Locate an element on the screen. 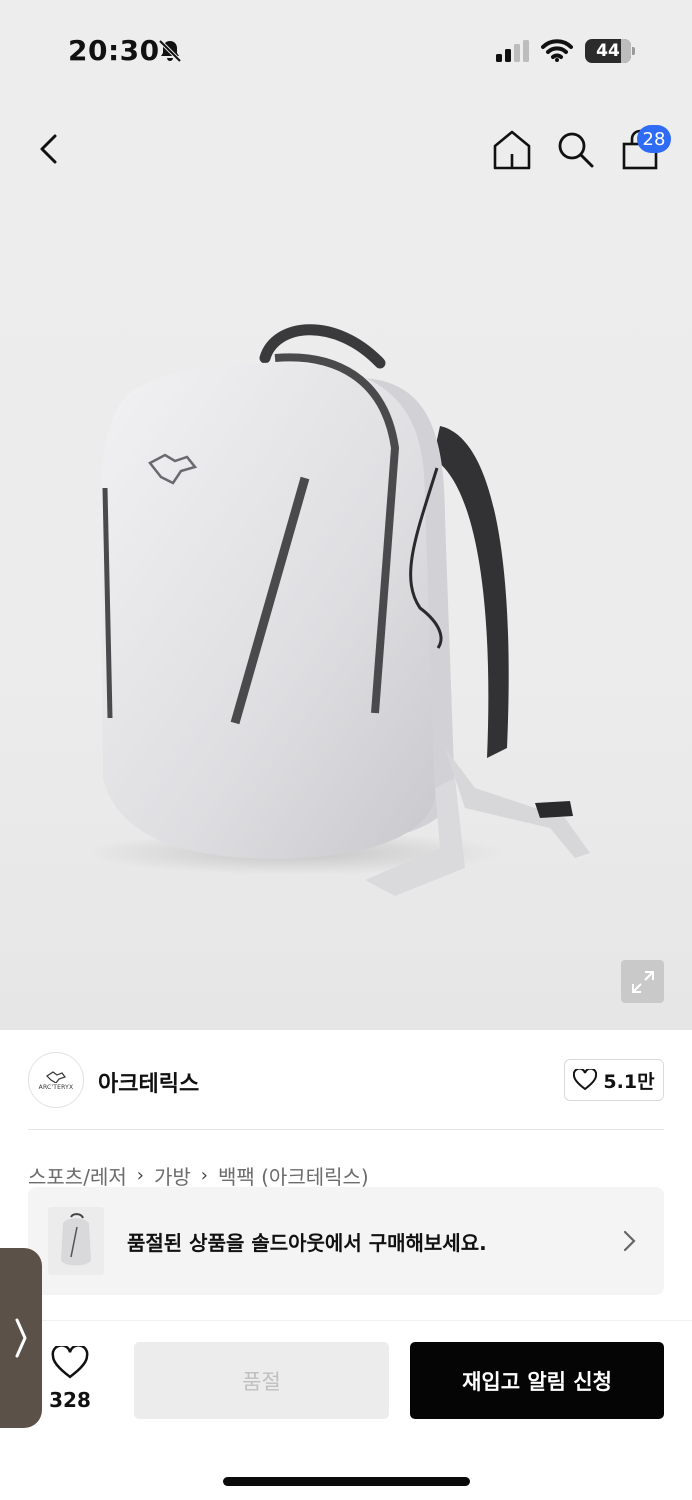 Image resolution: width=692 pixels, height=1500 pixels. soldout-banner: 품절된 상품을 솔드아웃에서 구매해보세요. is located at coordinates (346, 1241).